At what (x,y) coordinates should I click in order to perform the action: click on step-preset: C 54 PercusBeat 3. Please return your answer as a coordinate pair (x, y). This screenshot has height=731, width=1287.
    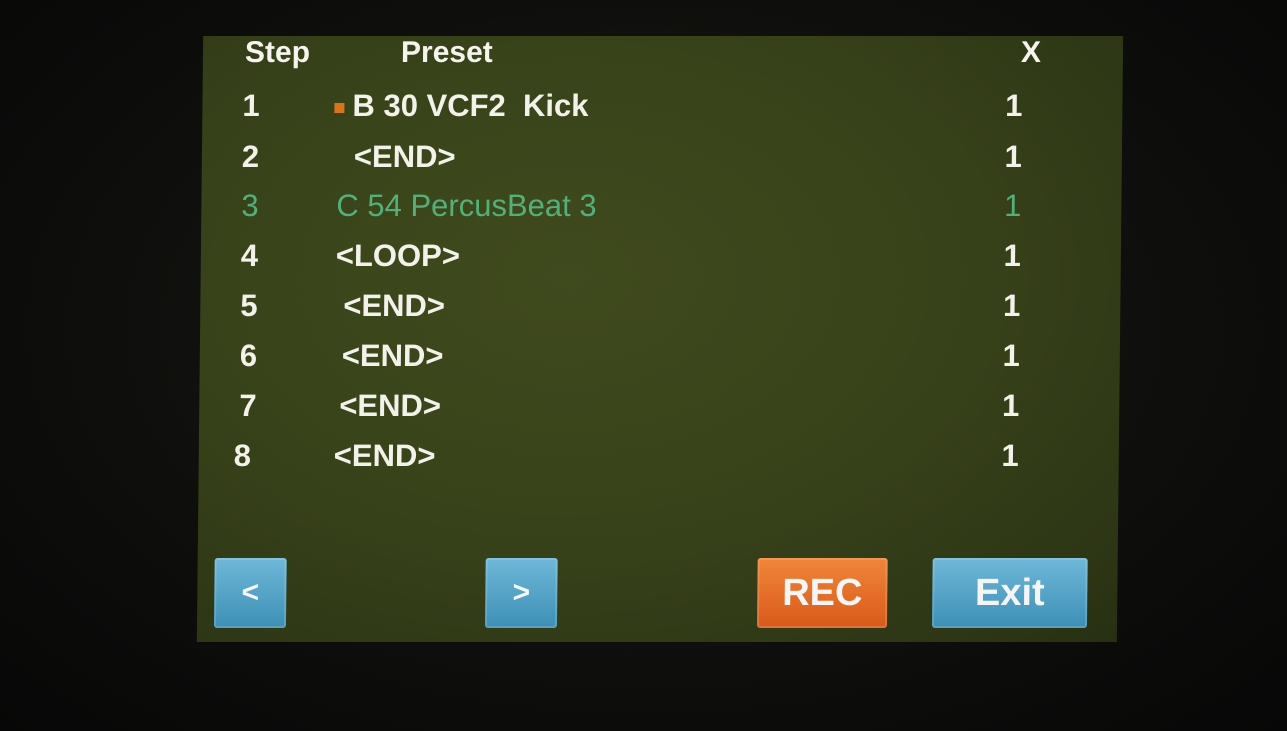
    Looking at the image, I should click on (466, 205).